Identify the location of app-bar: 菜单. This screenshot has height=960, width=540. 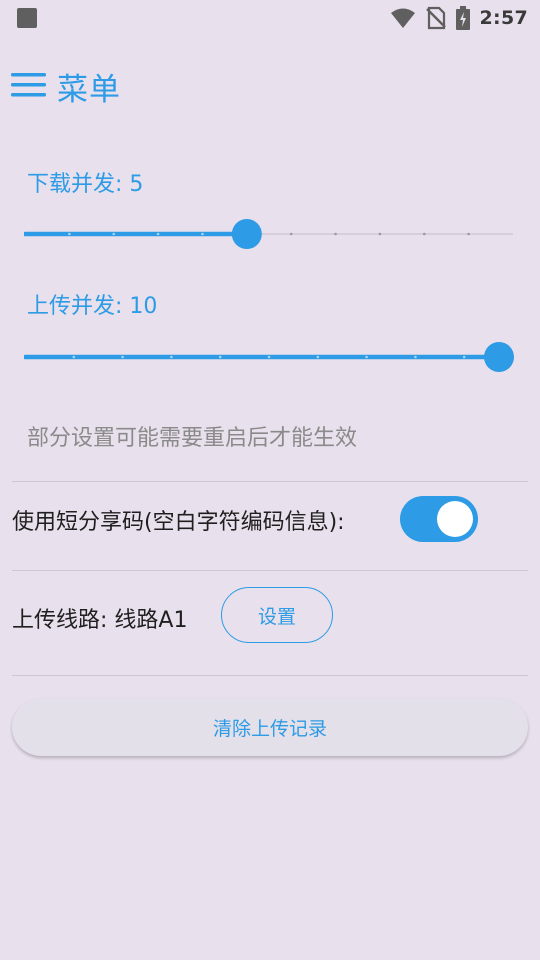
(270, 84).